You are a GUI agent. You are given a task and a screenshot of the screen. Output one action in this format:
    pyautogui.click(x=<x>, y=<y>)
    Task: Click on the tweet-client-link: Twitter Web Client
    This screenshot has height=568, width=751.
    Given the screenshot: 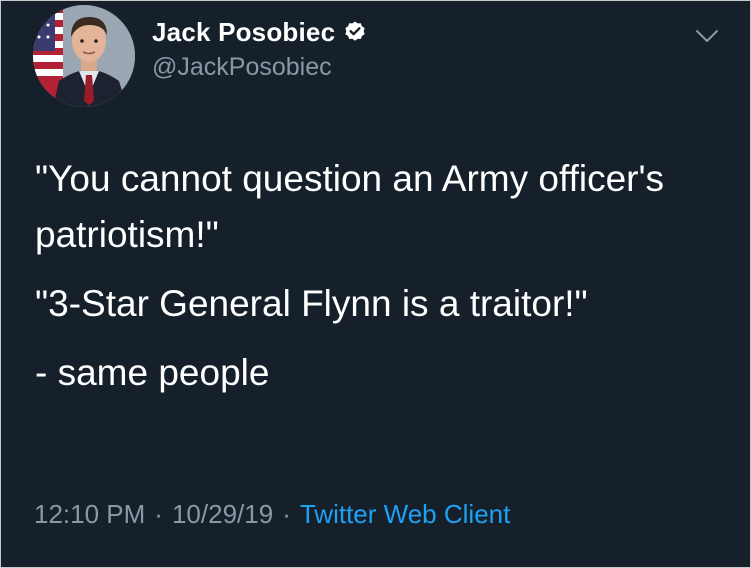 What is the action you would take?
    pyautogui.click(x=405, y=514)
    